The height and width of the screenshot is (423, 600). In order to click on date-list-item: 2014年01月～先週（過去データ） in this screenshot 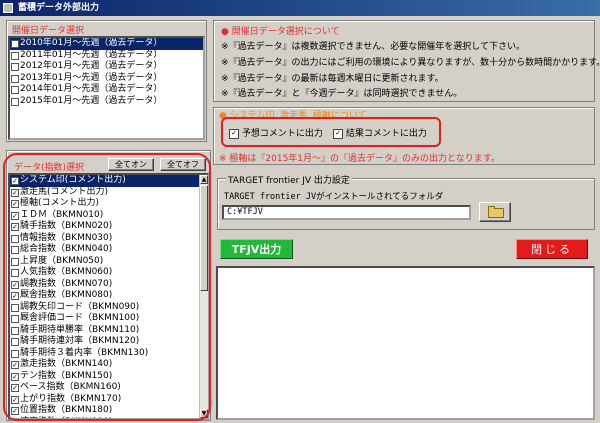, I will do `click(106, 90)`.